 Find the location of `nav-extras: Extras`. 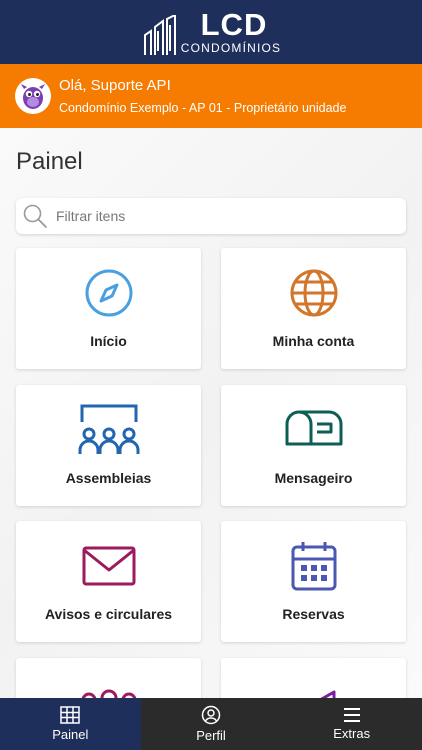

nav-extras: Extras is located at coordinates (351, 724).